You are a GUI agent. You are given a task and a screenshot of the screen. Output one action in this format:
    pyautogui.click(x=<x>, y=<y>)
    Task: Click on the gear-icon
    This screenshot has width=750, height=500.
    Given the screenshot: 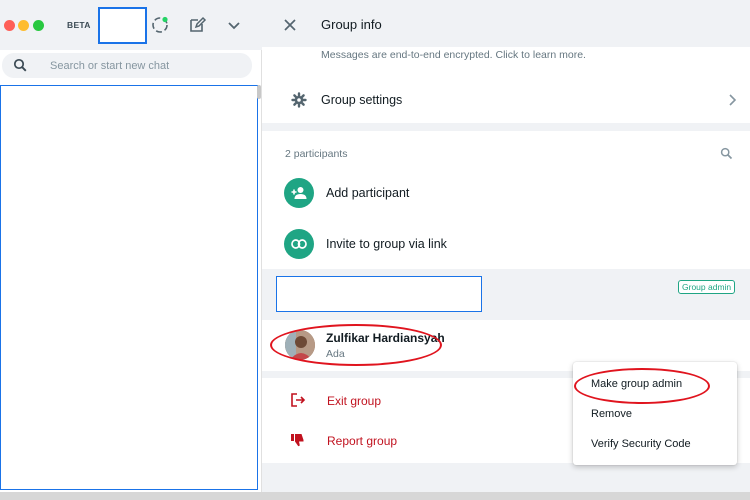 What is the action you would take?
    pyautogui.click(x=299, y=100)
    